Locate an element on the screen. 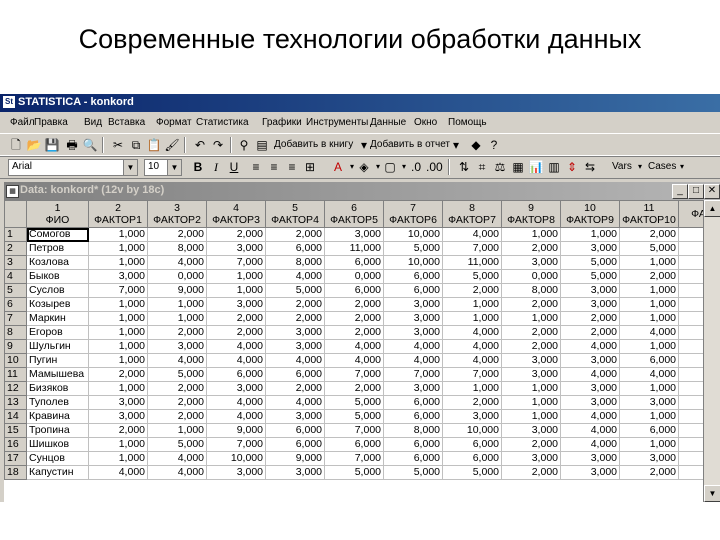 The image size is (720, 540). underline-icon: U is located at coordinates (234, 167).